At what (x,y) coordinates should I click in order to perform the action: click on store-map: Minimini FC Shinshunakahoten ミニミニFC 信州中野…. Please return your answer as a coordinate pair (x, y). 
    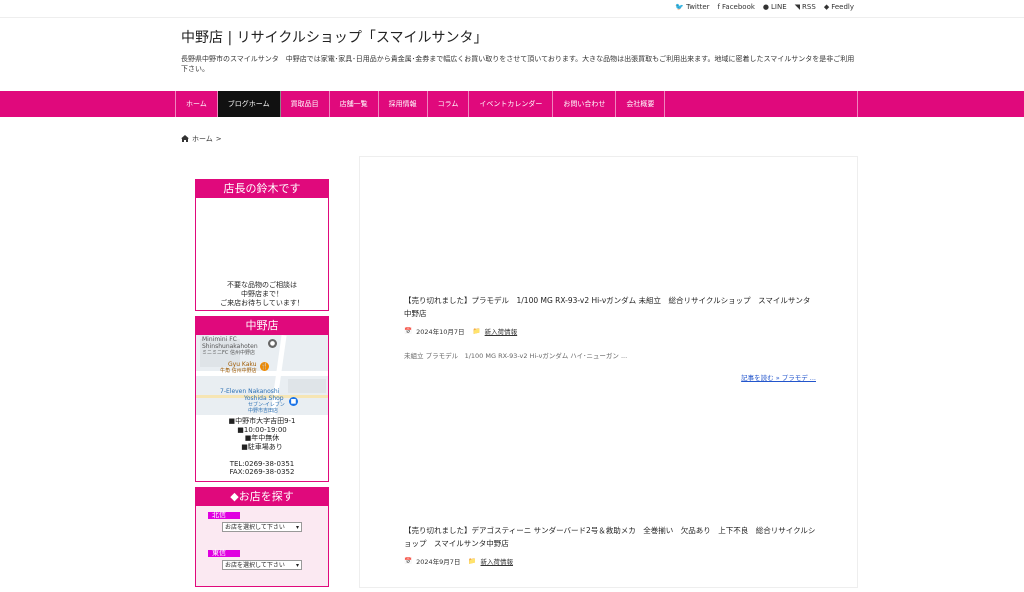
    Looking at the image, I should click on (262, 375).